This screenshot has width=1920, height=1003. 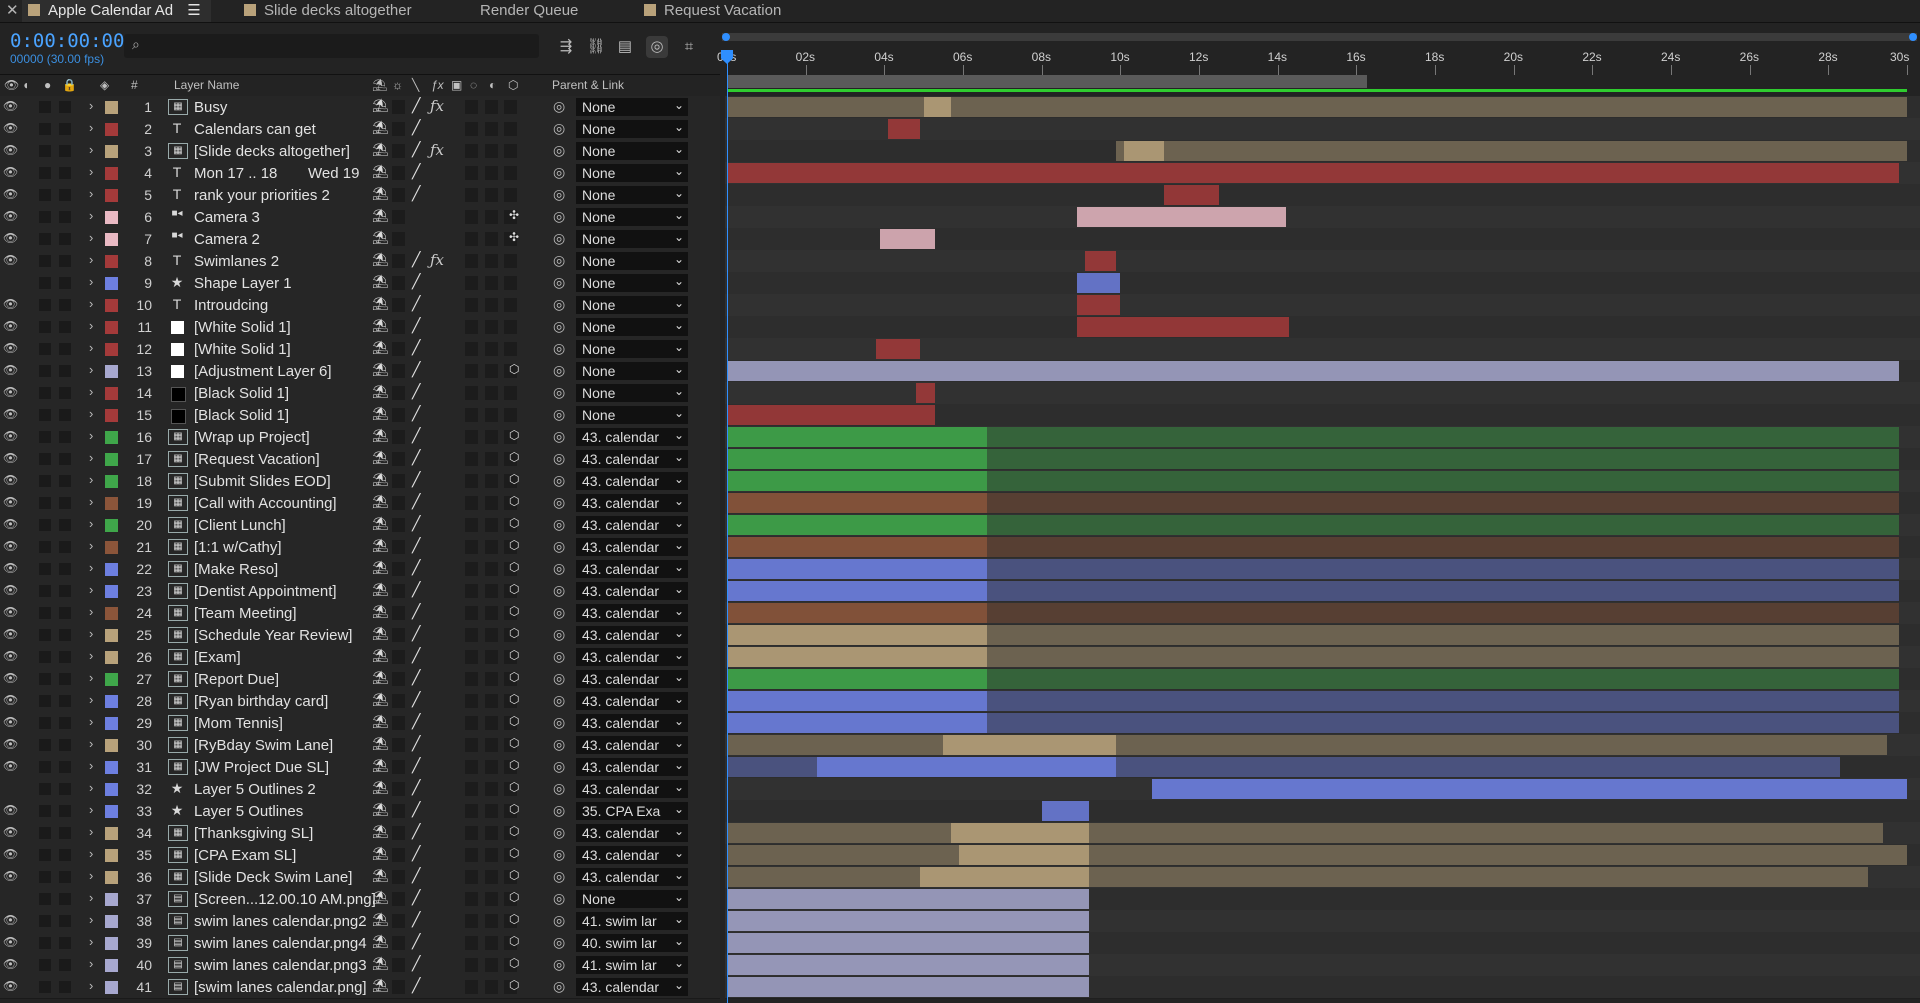 I want to click on layer-row: 👁 › 7 ■◂ Camera 2 ⛱ ✣ ◎ None ⌄, so click(x=360, y=239).